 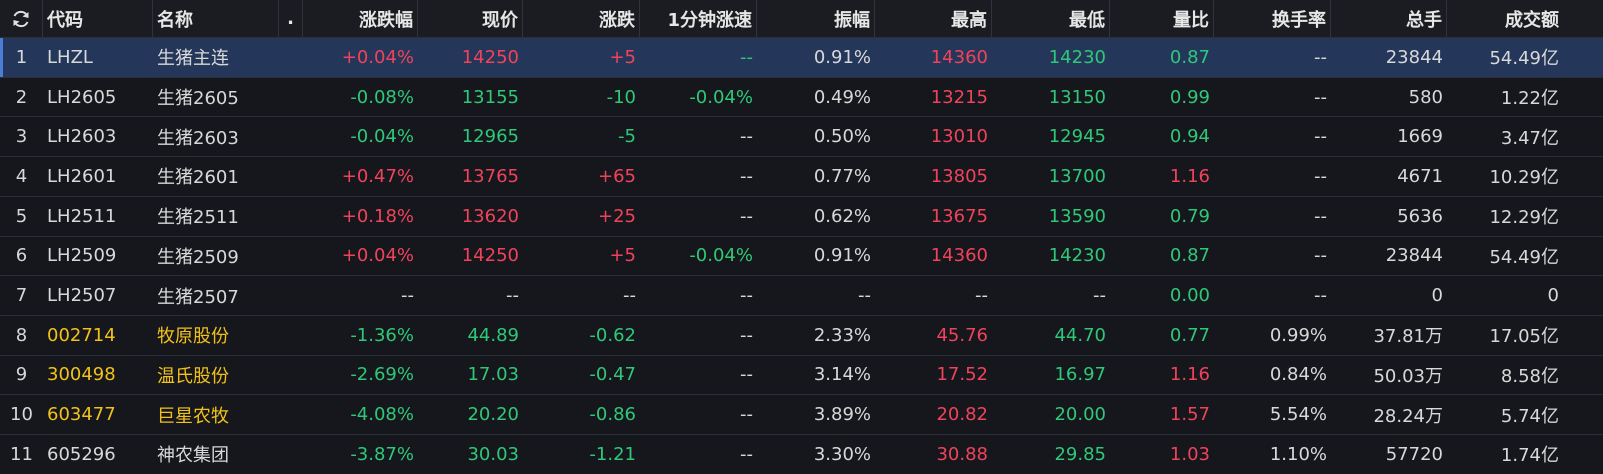 What do you see at coordinates (1298, 454) in the screenshot?
I see `row-turnover-rate: 1.10%` at bounding box center [1298, 454].